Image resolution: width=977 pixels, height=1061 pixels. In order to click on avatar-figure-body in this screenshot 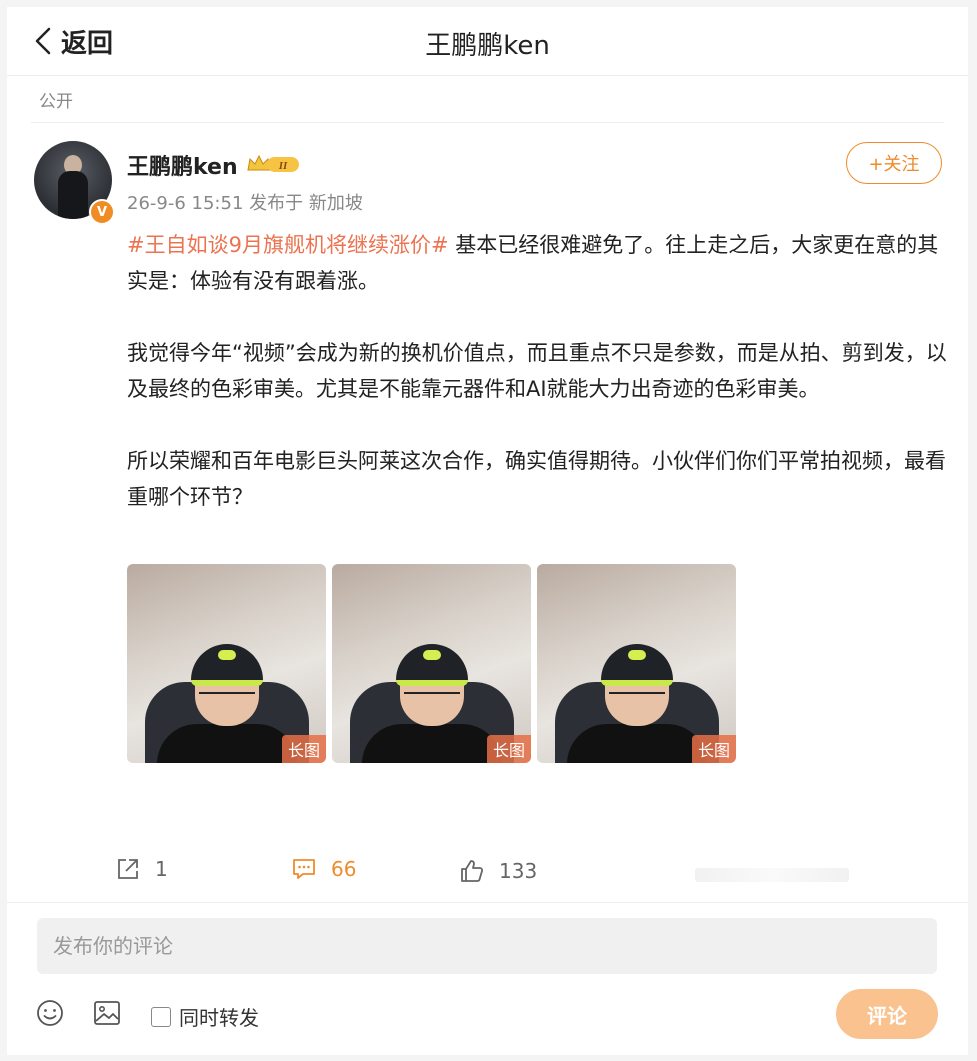, I will do `click(73, 195)`.